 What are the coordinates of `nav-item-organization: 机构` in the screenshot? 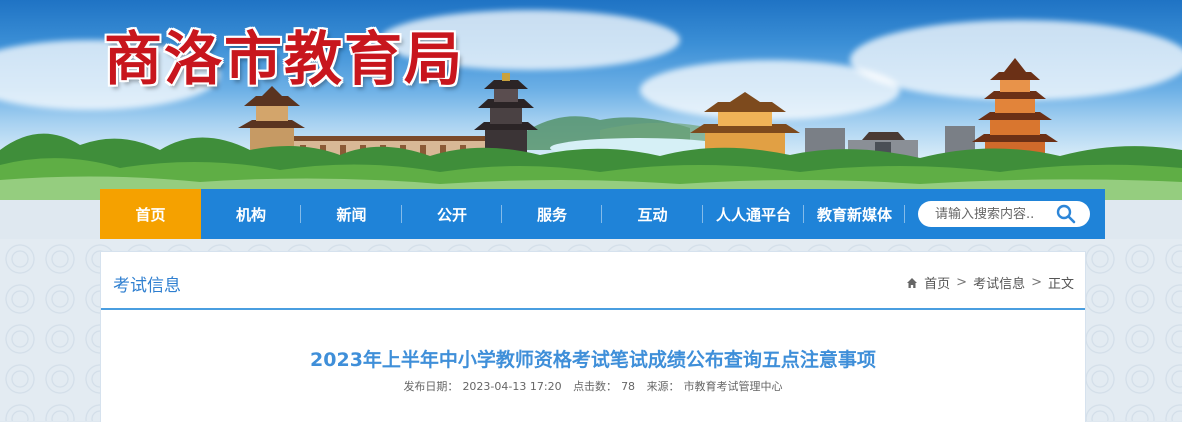 It's located at (251, 214).